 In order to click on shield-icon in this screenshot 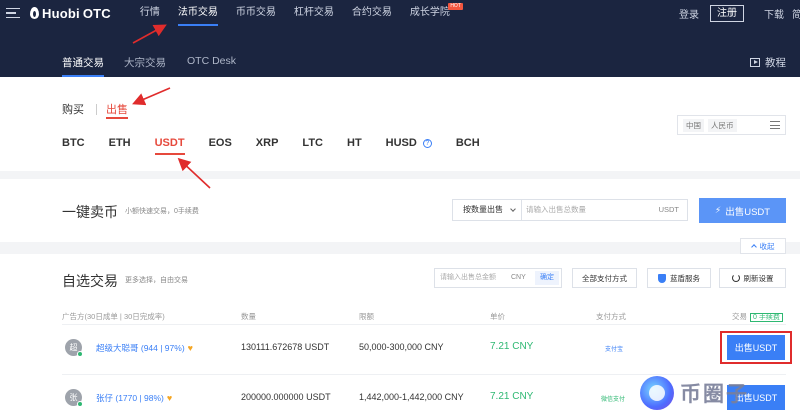, I will do `click(662, 278)`.